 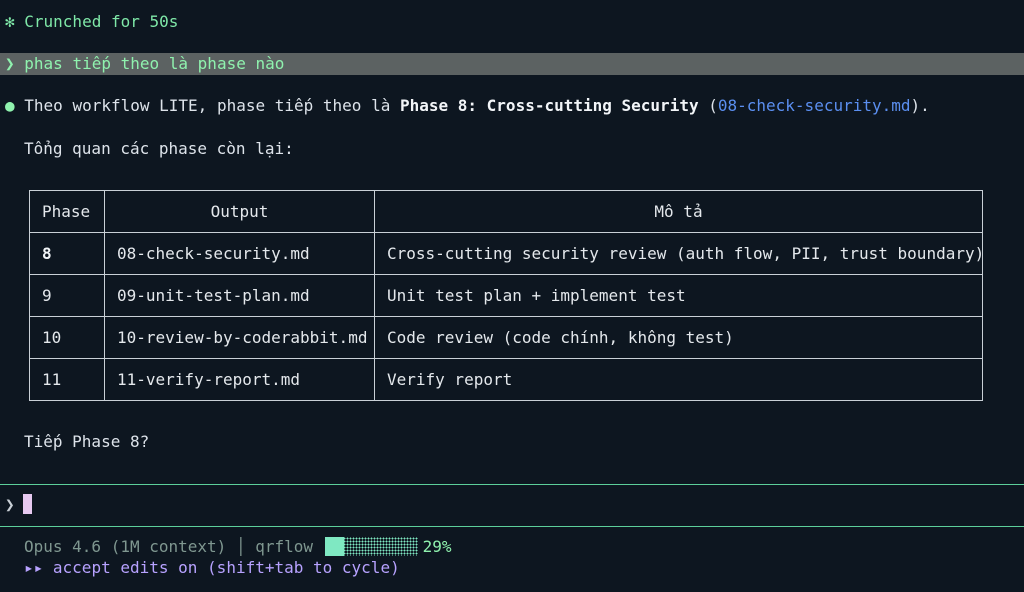 I want to click on description-cell: Verify report, so click(x=678, y=379).